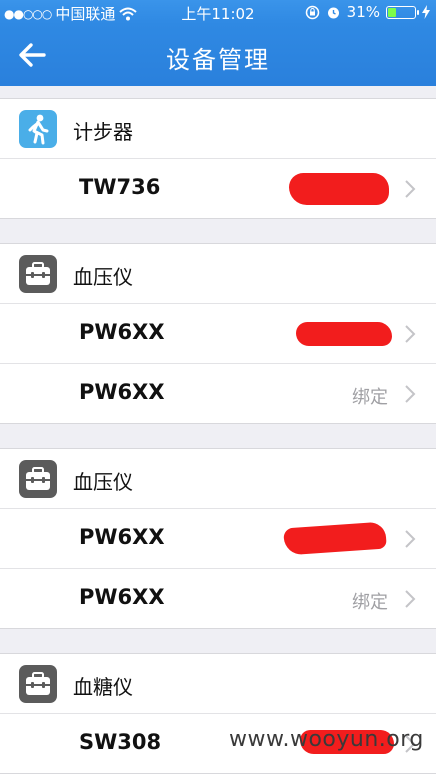  What do you see at coordinates (218, 12) in the screenshot?
I see `status-bar: ●●○○○ 中国联通 上午11:02 31%` at bounding box center [218, 12].